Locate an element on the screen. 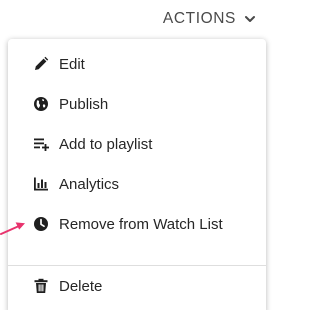 The image size is (320, 310). menu-item-analytics: Analytics is located at coordinates (137, 184).